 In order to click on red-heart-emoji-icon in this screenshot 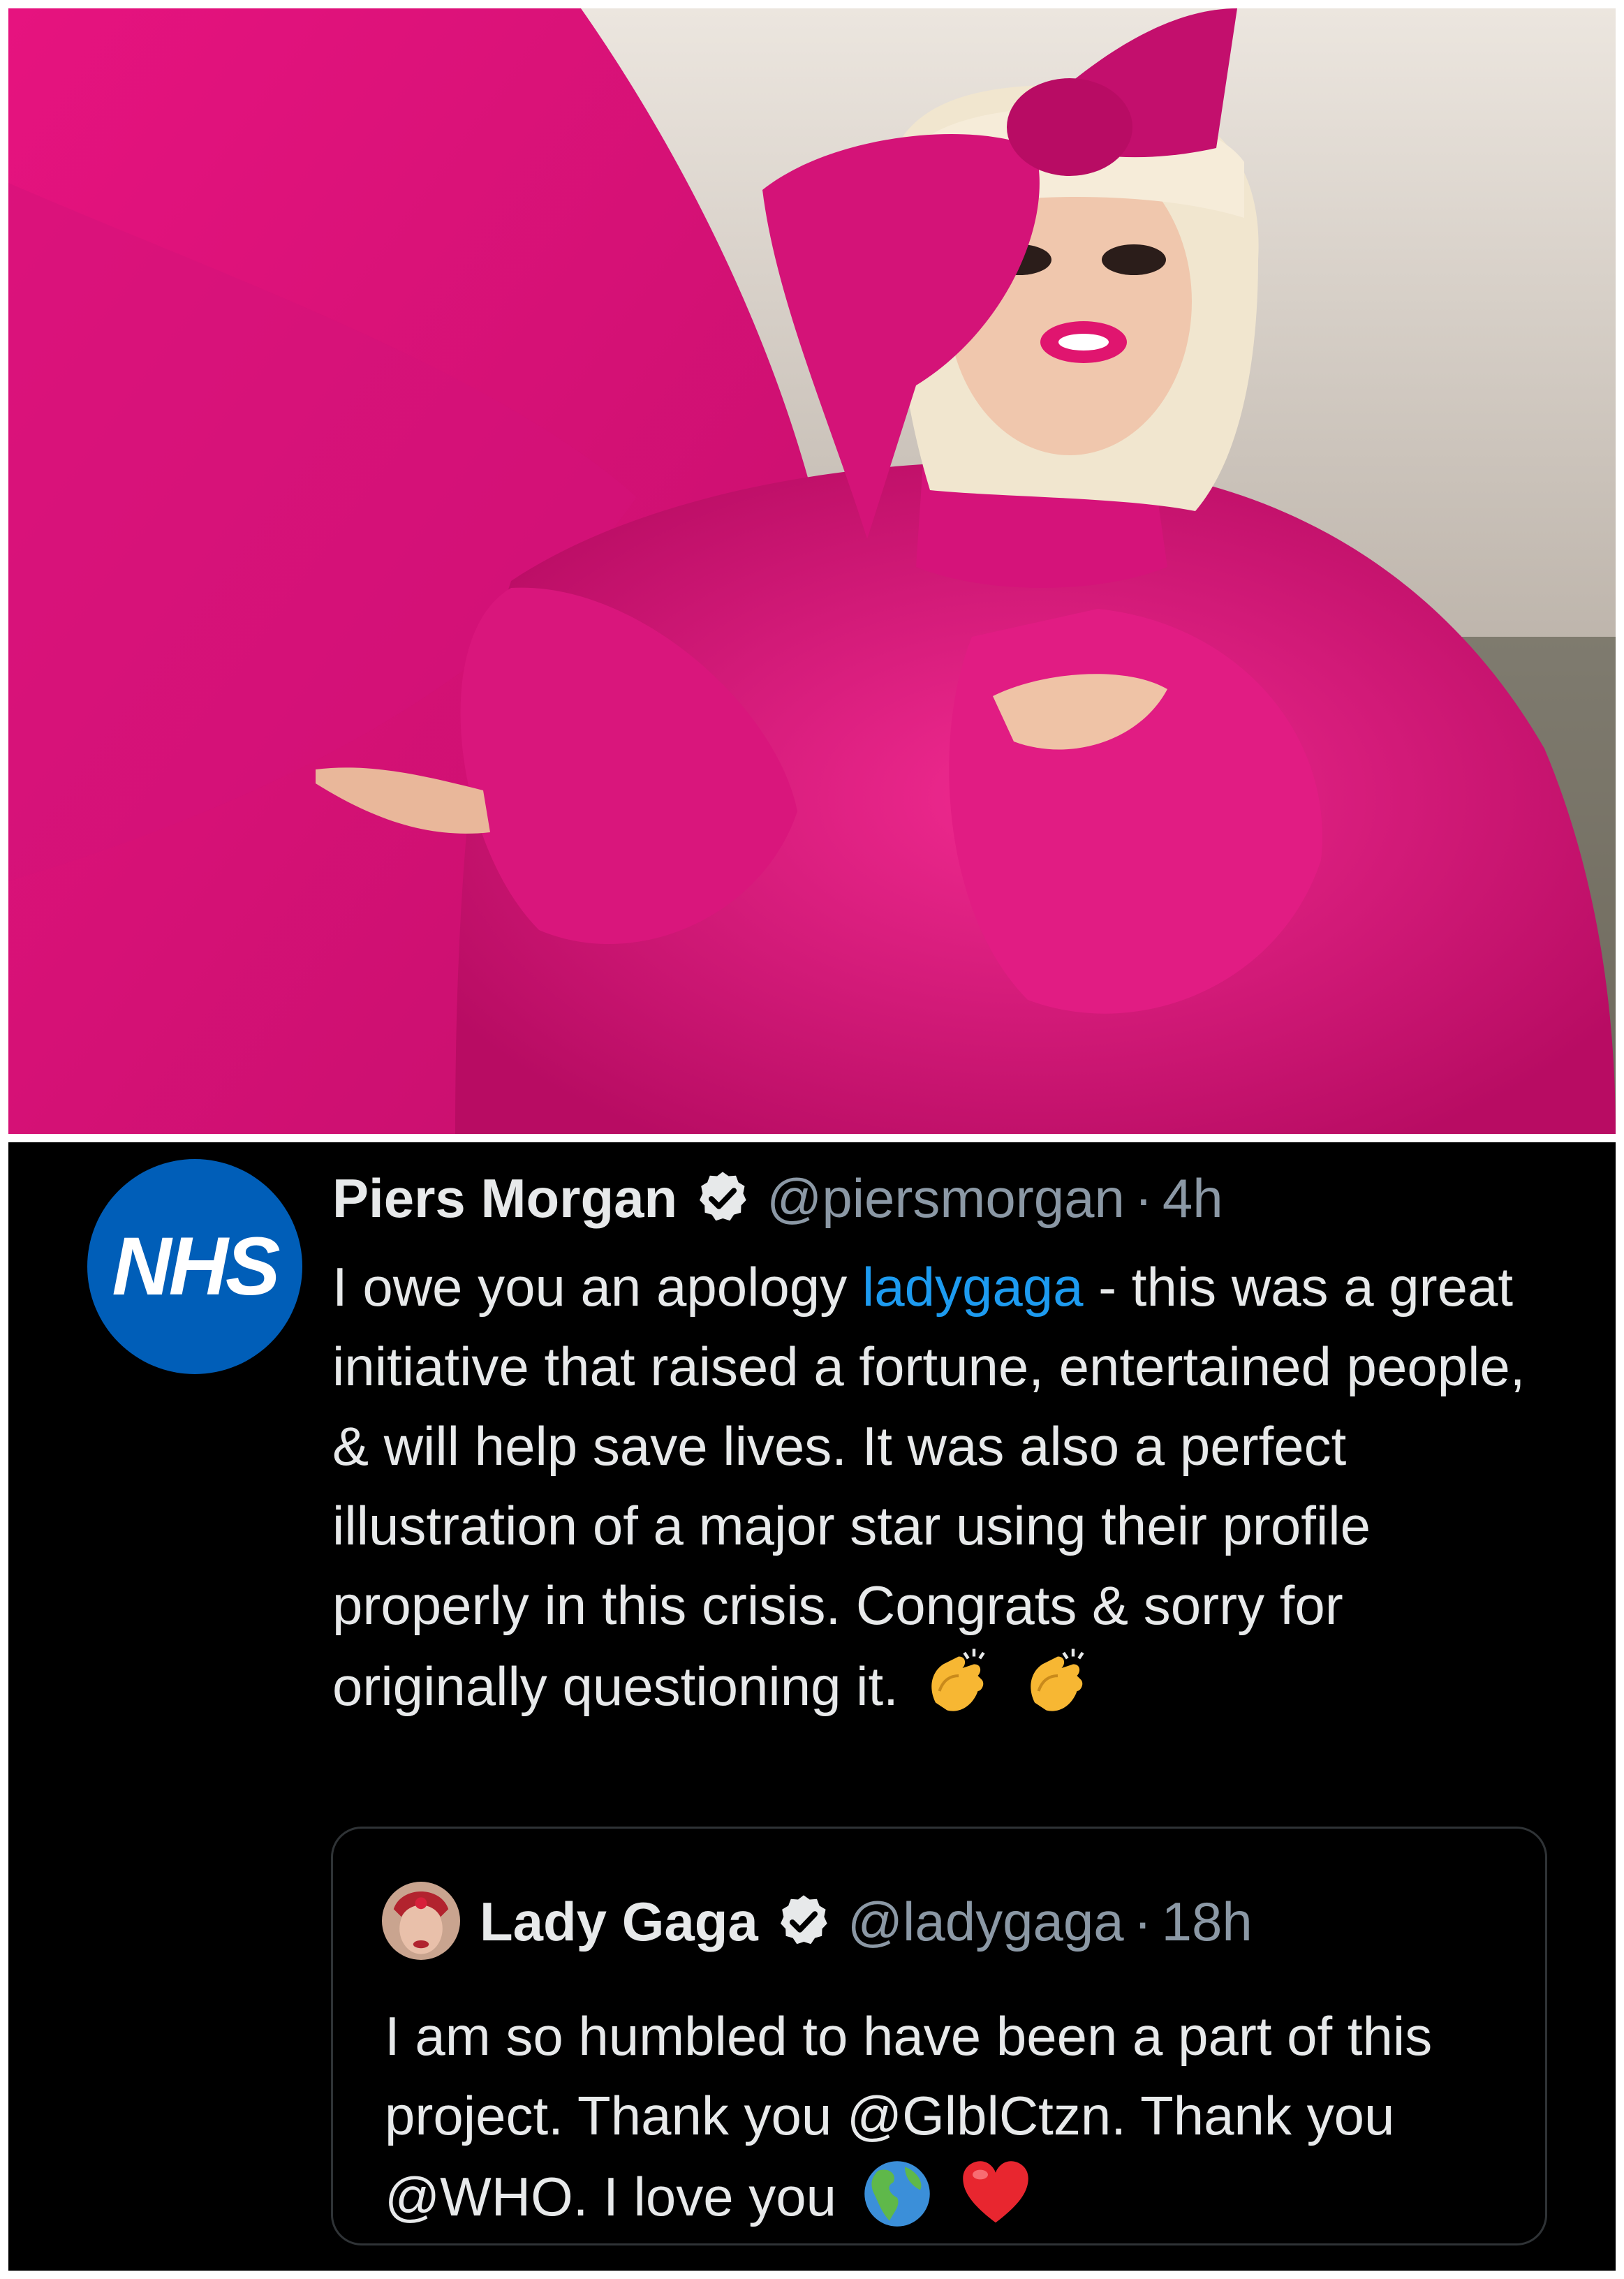, I will do `click(996, 2192)`.